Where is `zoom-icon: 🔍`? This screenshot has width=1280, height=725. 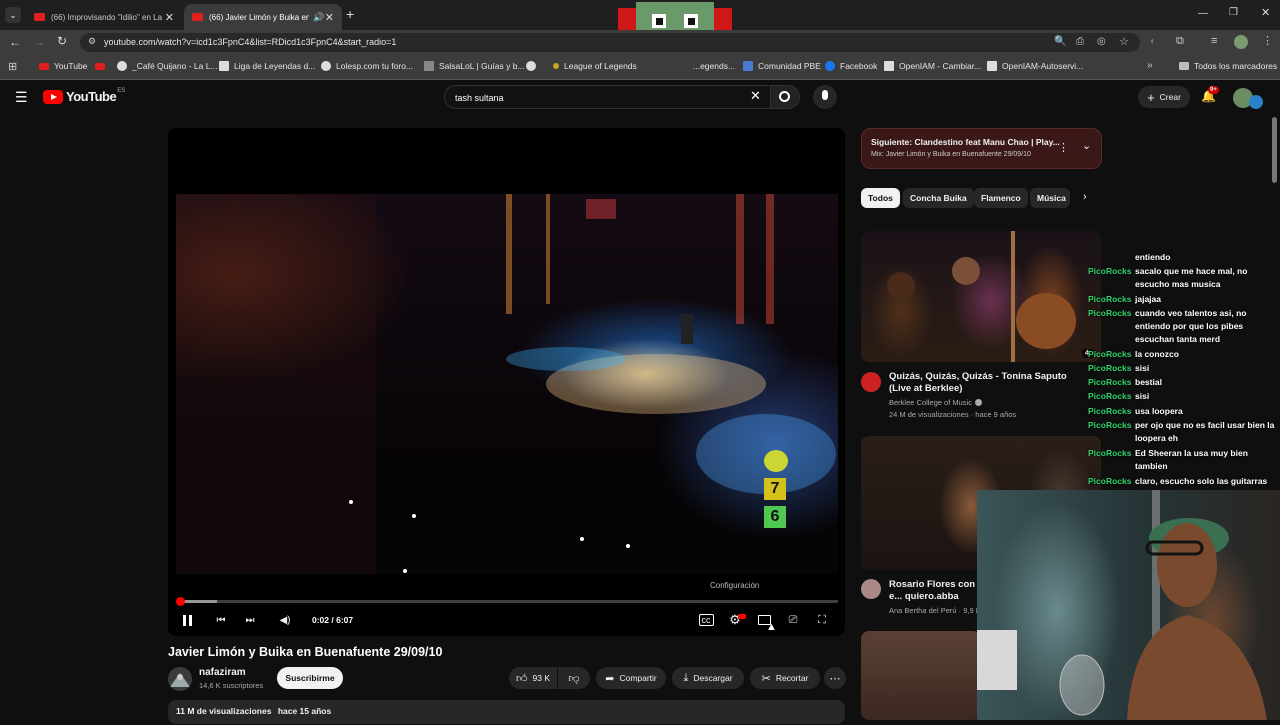 zoom-icon: 🔍 is located at coordinates (1060, 41).